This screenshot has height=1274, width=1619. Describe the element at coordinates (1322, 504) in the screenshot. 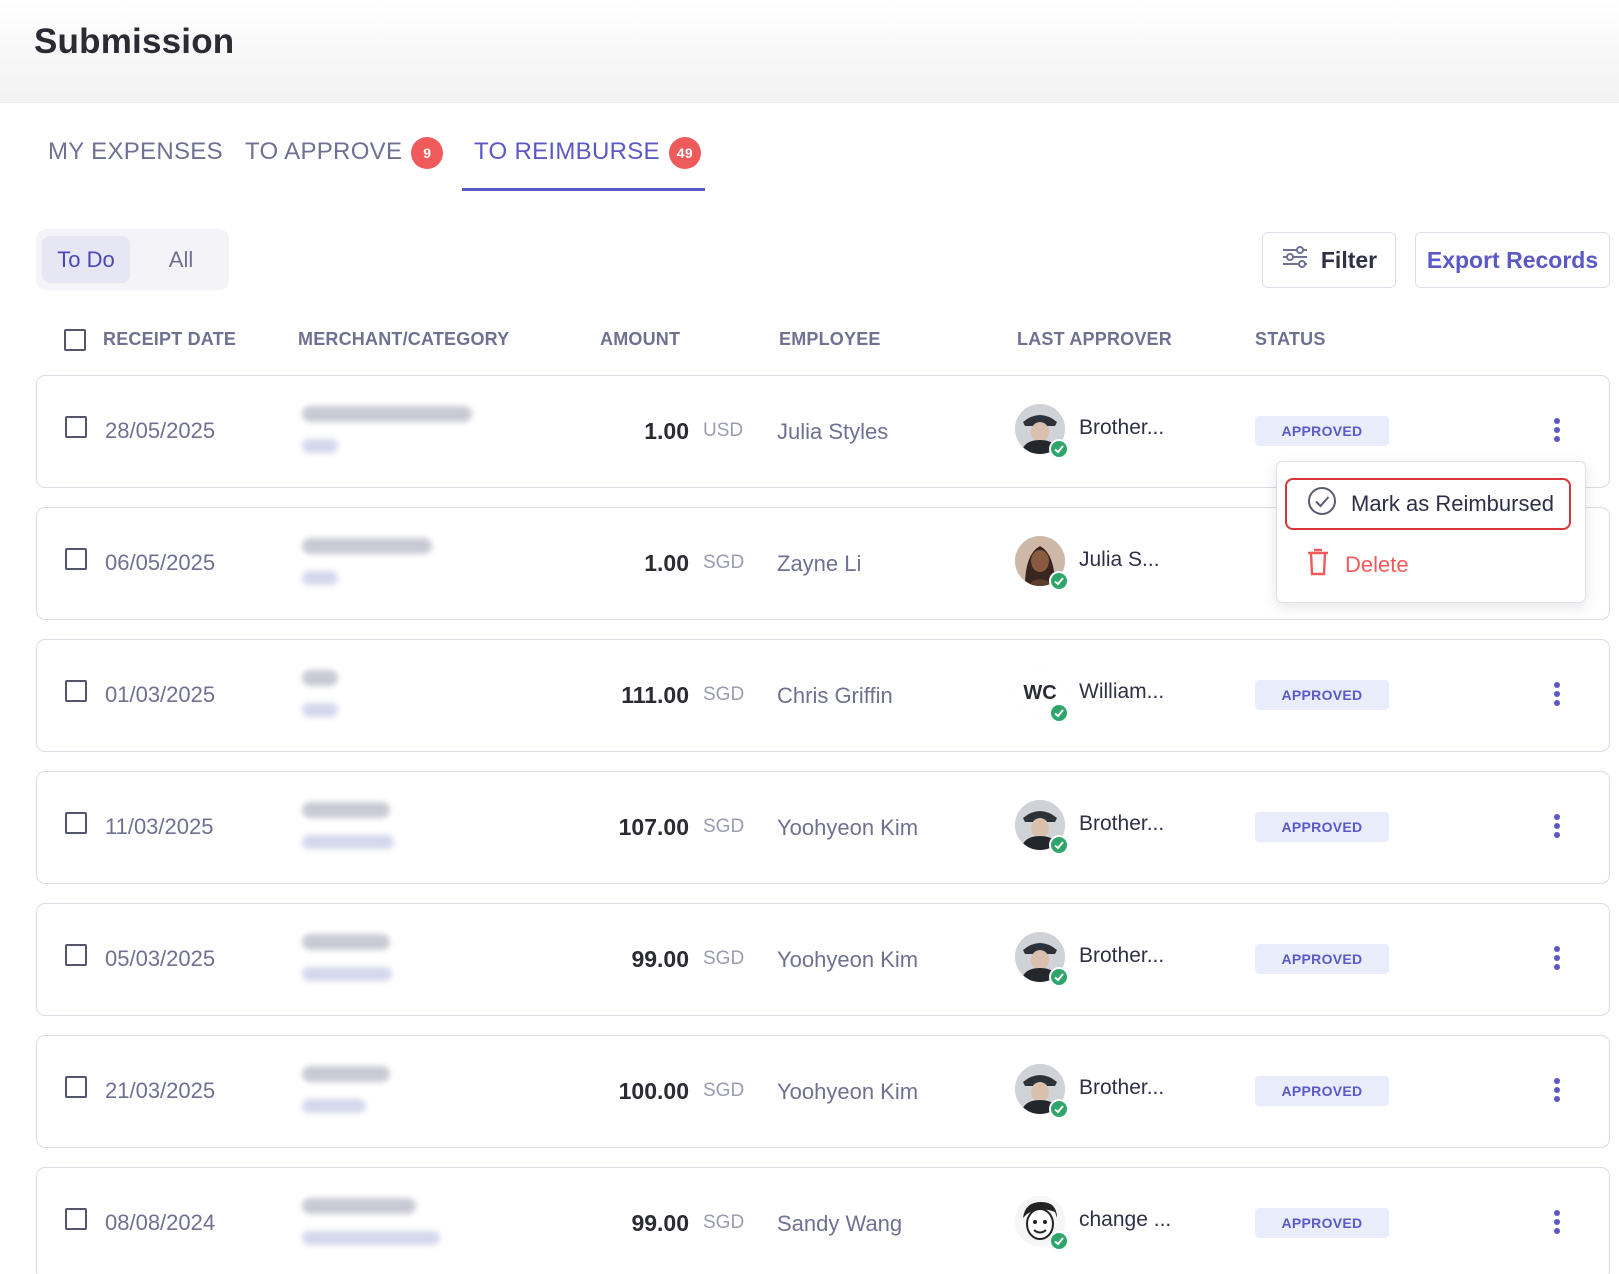

I see `check-circle-icon` at that location.